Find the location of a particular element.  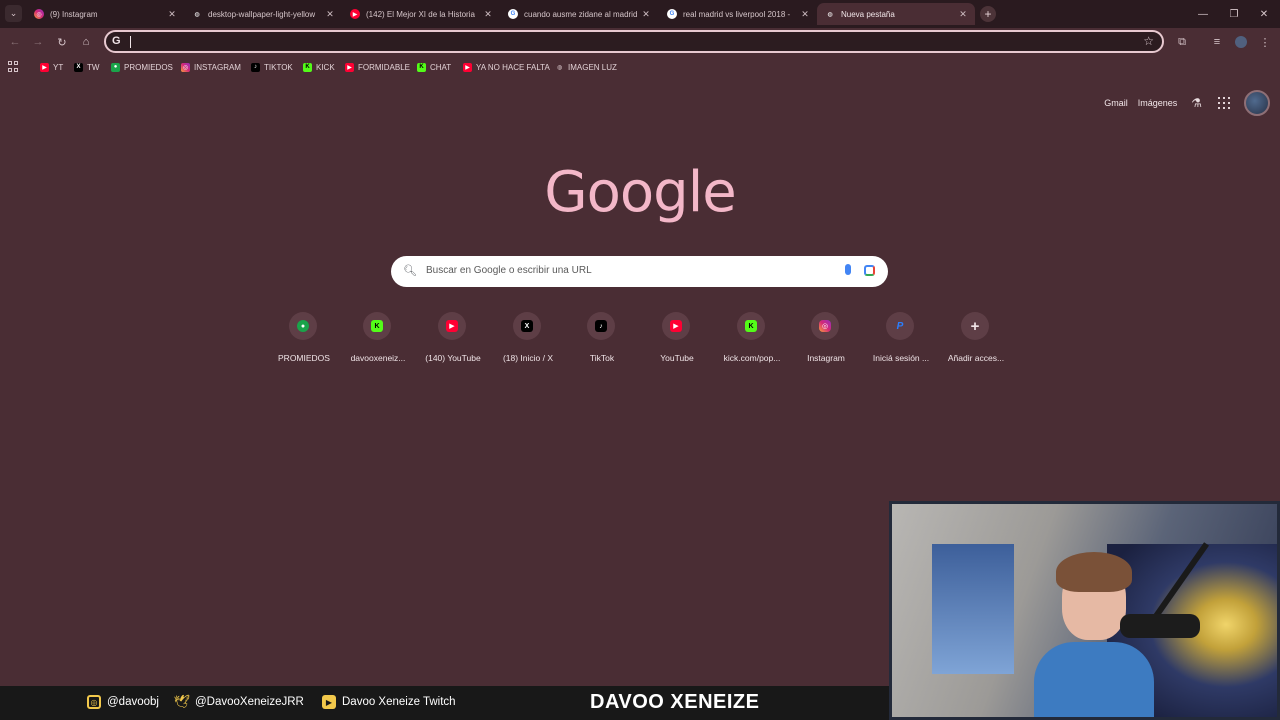

media-controls-button: ≡ is located at coordinates (1217, 42).